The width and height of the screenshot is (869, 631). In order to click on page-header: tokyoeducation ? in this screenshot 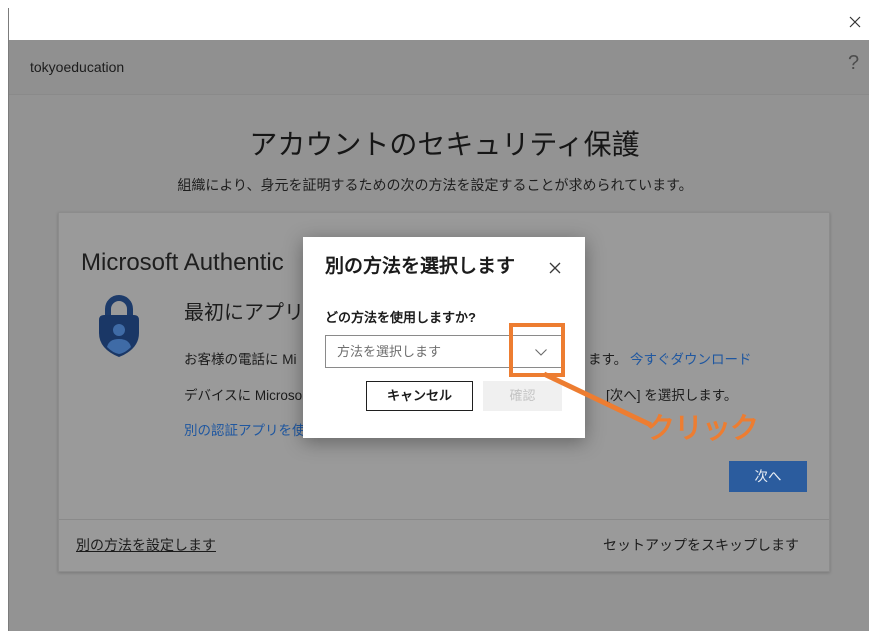, I will do `click(439, 67)`.